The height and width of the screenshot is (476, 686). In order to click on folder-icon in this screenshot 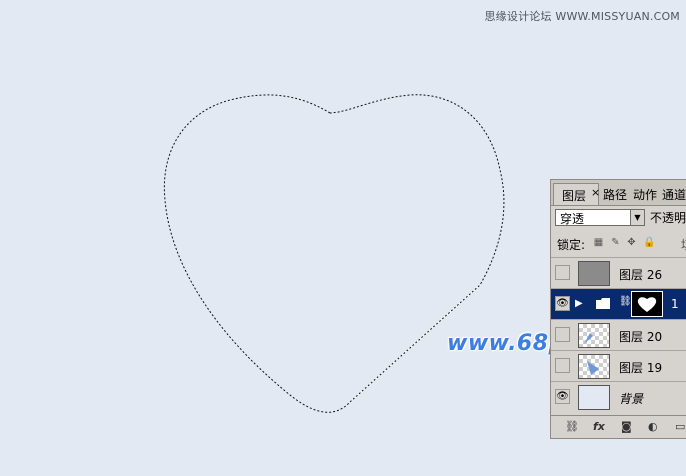, I will do `click(603, 303)`.